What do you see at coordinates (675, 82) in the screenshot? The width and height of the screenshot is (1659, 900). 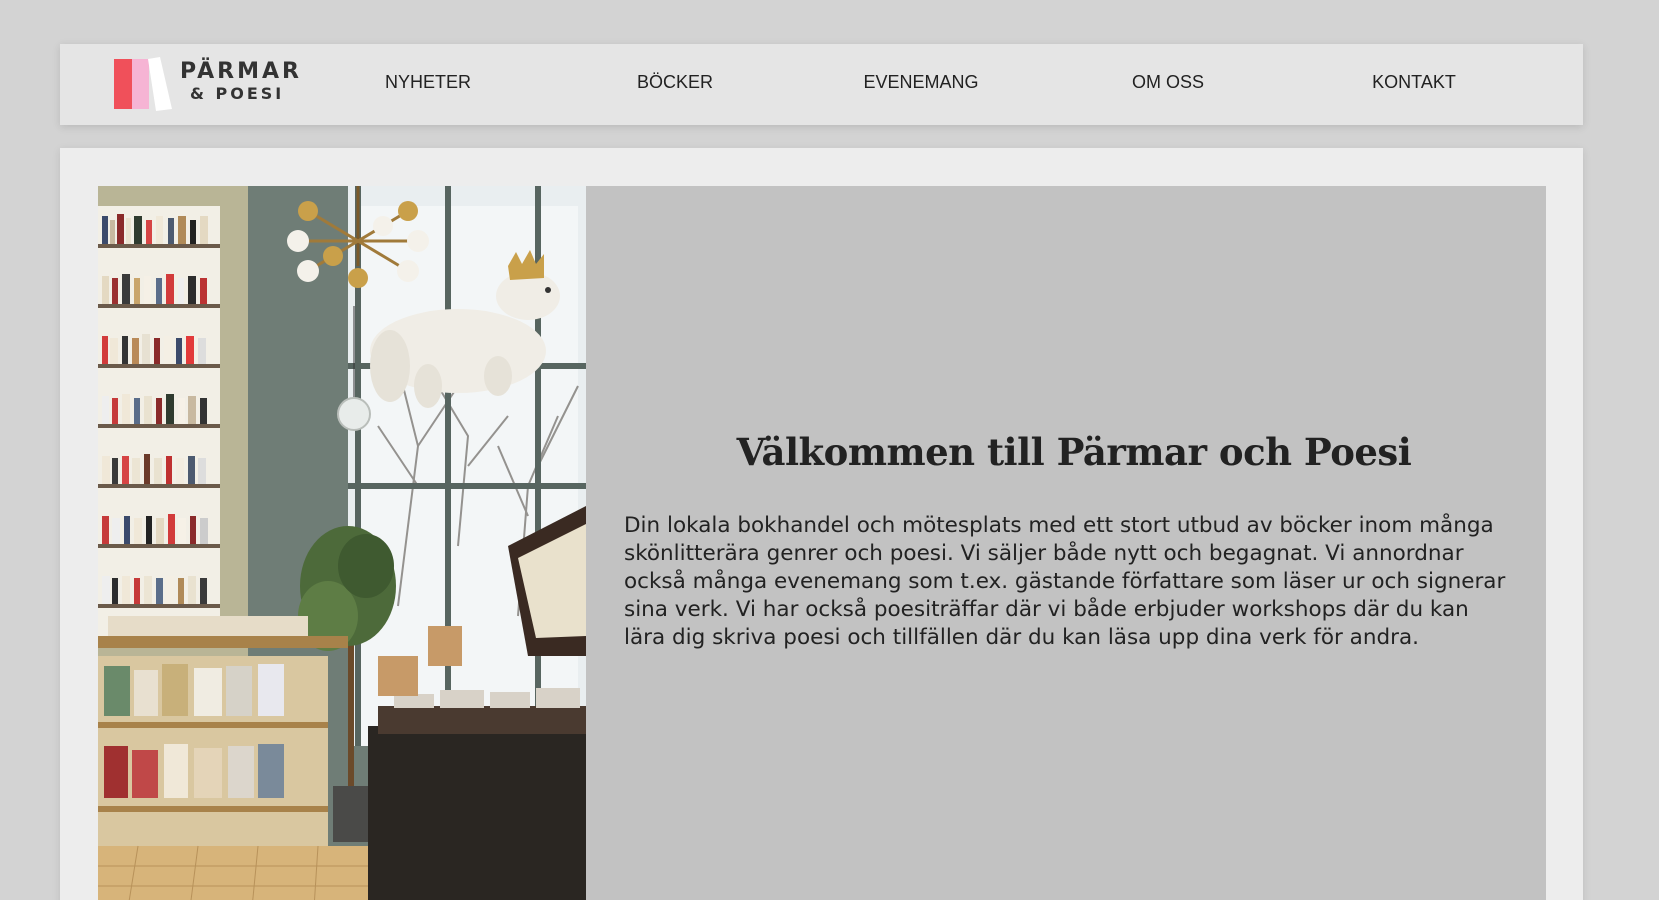 I see `nav-link-bocker: BÖCKER` at bounding box center [675, 82].